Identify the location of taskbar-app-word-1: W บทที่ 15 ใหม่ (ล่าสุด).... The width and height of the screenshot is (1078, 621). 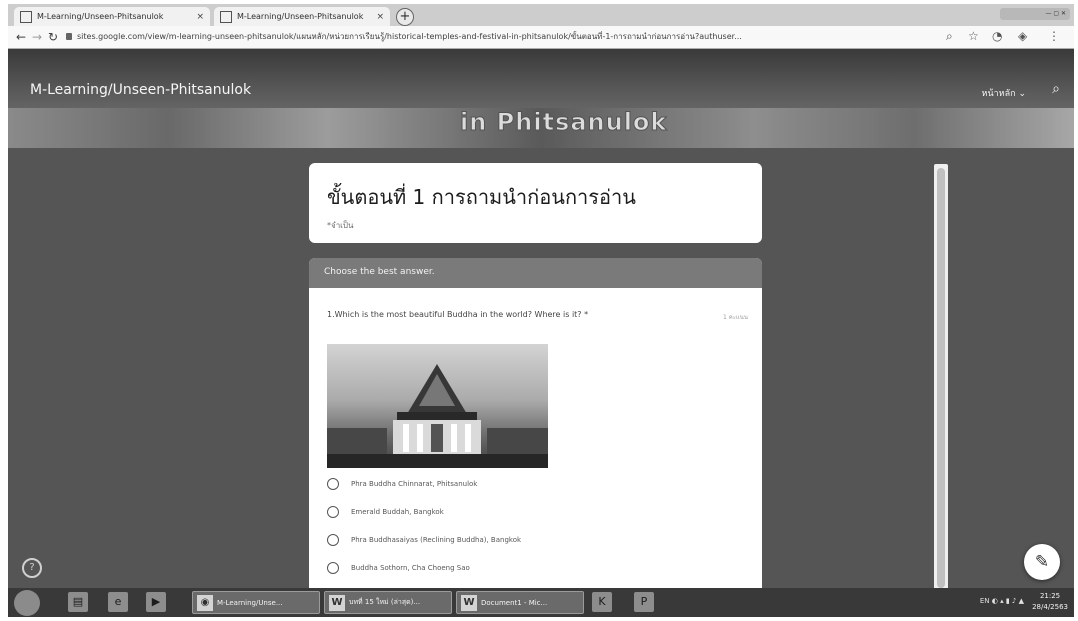
(388, 602).